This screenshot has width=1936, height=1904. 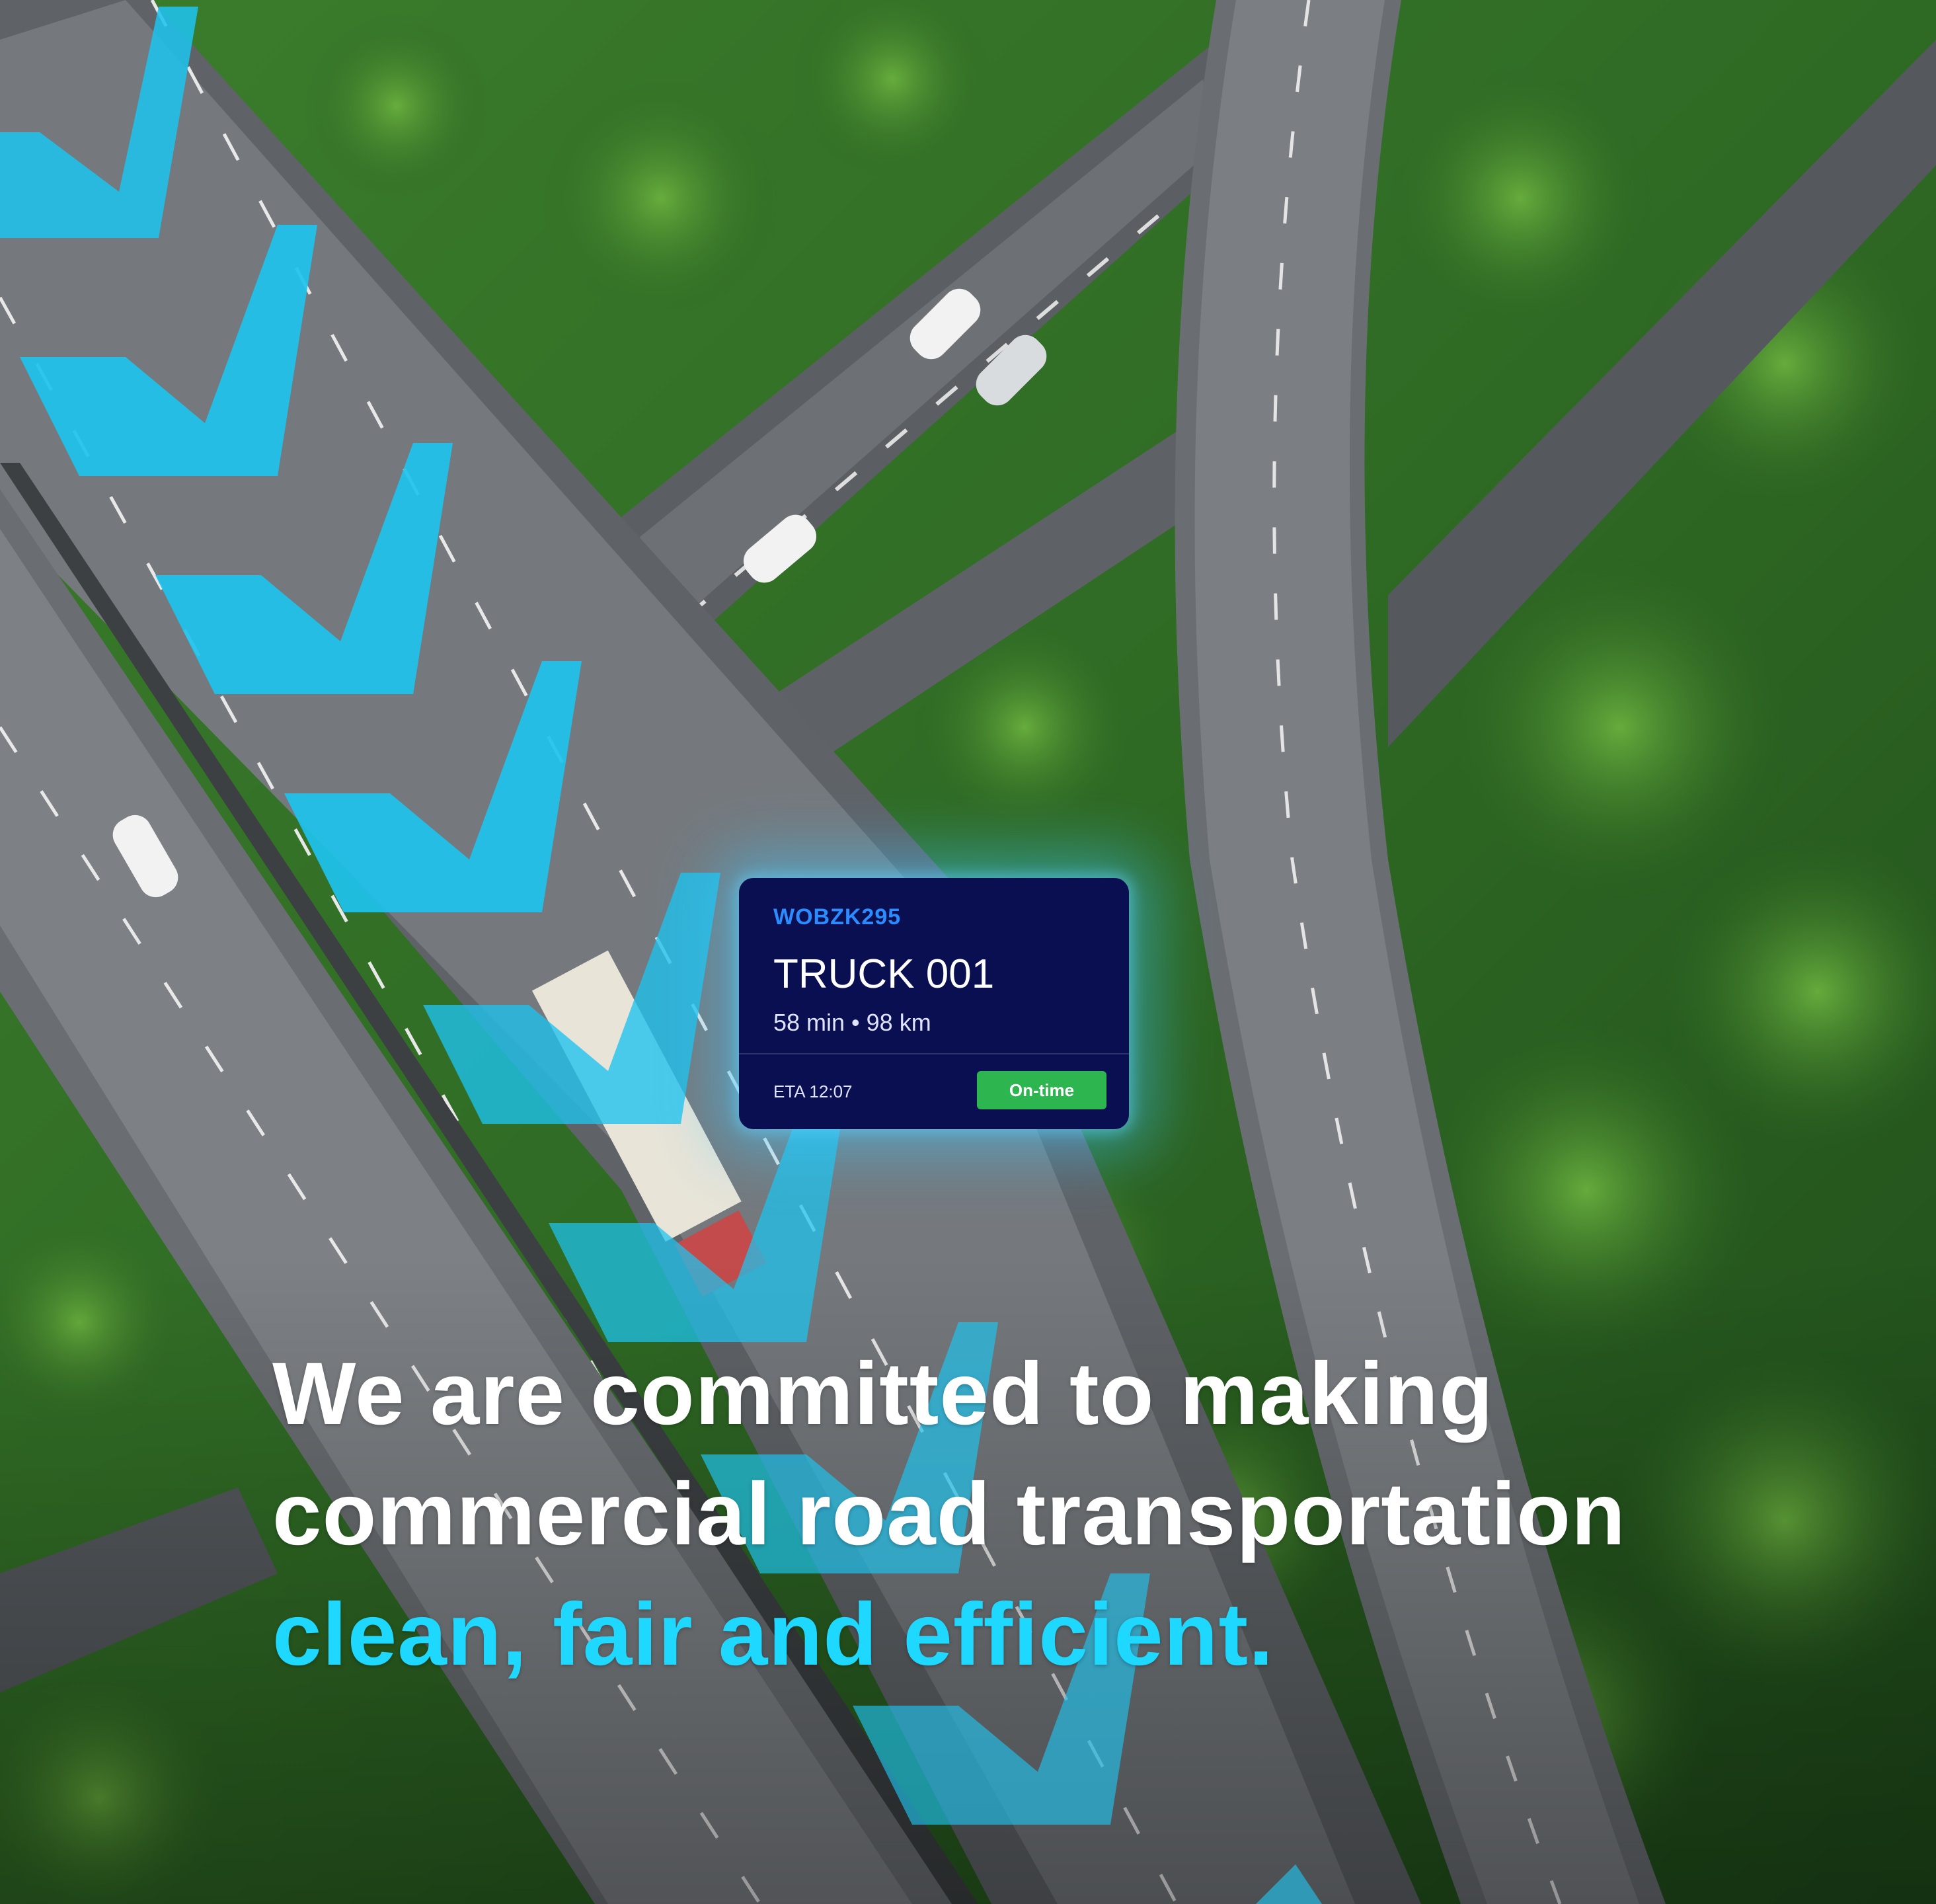 What do you see at coordinates (934, 1053) in the screenshot?
I see `card-divider` at bounding box center [934, 1053].